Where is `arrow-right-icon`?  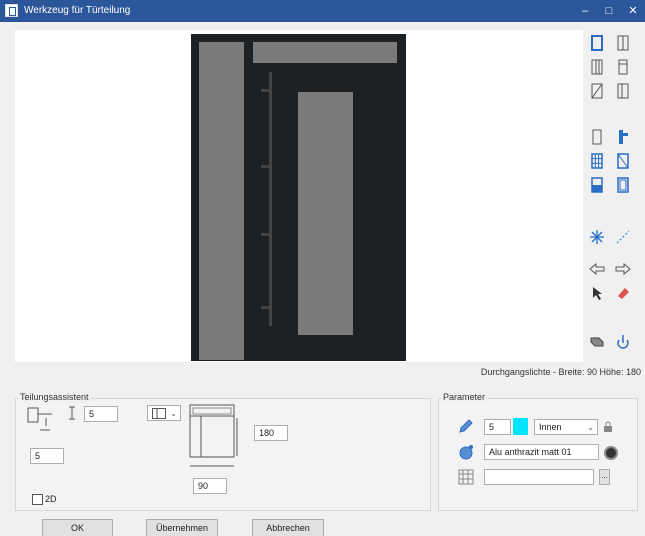 arrow-right-icon is located at coordinates (623, 269).